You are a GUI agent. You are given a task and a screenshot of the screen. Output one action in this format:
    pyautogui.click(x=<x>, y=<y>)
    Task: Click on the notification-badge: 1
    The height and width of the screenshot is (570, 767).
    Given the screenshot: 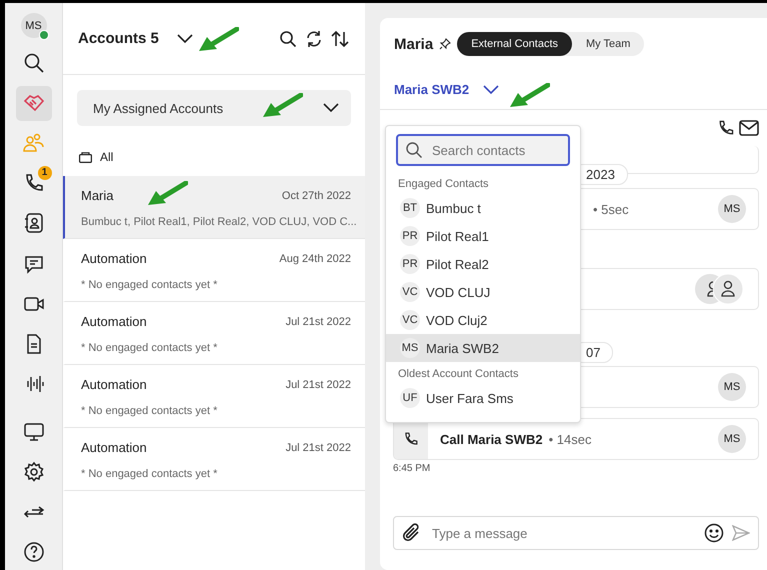 What is the action you would take?
    pyautogui.click(x=45, y=173)
    